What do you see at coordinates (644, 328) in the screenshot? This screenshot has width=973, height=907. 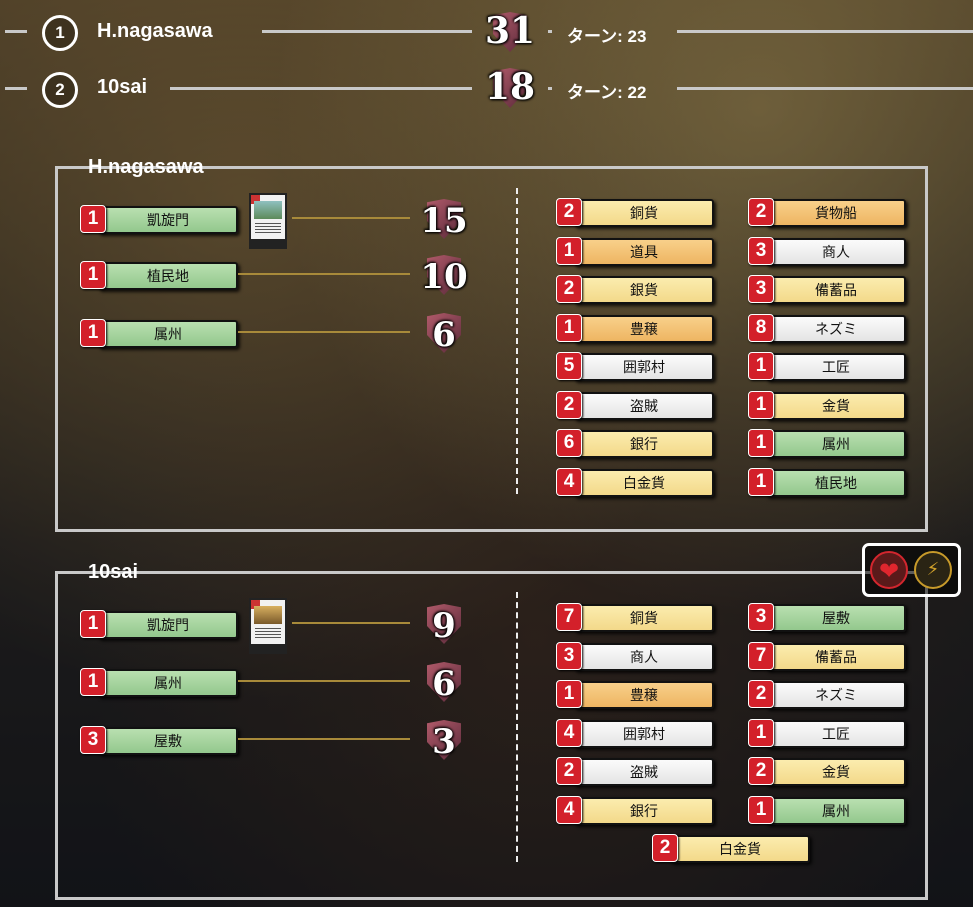 I see `card-name: 豊穣` at bounding box center [644, 328].